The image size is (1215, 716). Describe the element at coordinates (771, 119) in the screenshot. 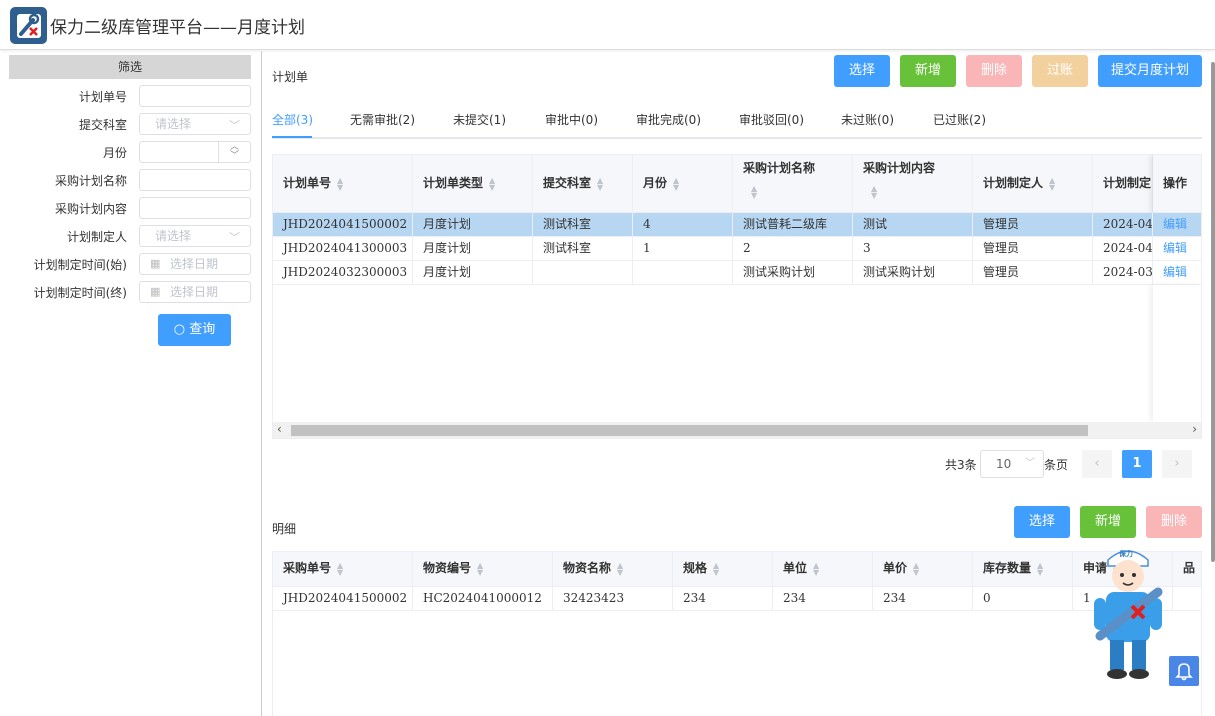

I see `tab-rejected: 审批驳回(0)` at that location.